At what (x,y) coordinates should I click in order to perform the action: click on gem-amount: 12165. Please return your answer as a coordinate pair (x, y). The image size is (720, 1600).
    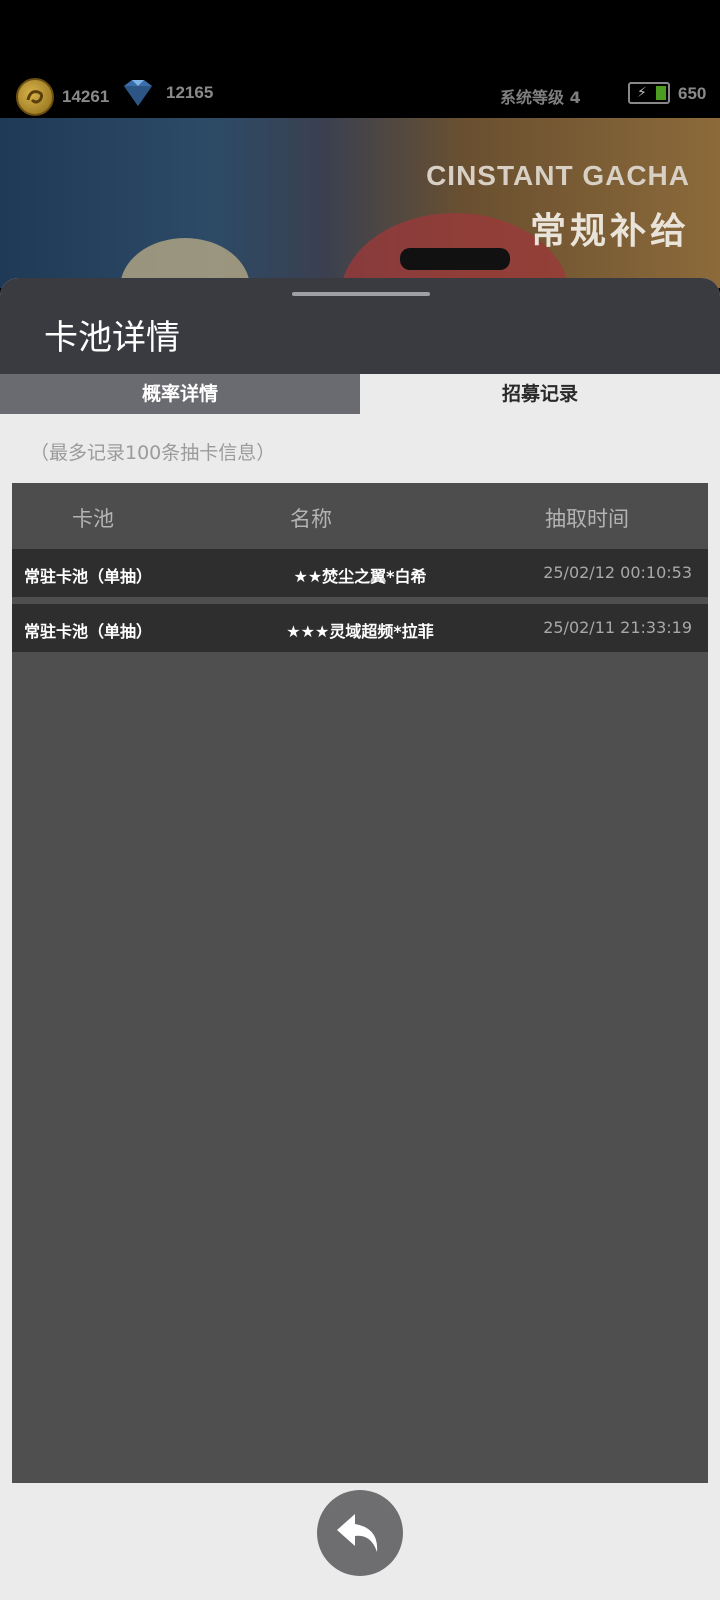
    Looking at the image, I should click on (190, 92).